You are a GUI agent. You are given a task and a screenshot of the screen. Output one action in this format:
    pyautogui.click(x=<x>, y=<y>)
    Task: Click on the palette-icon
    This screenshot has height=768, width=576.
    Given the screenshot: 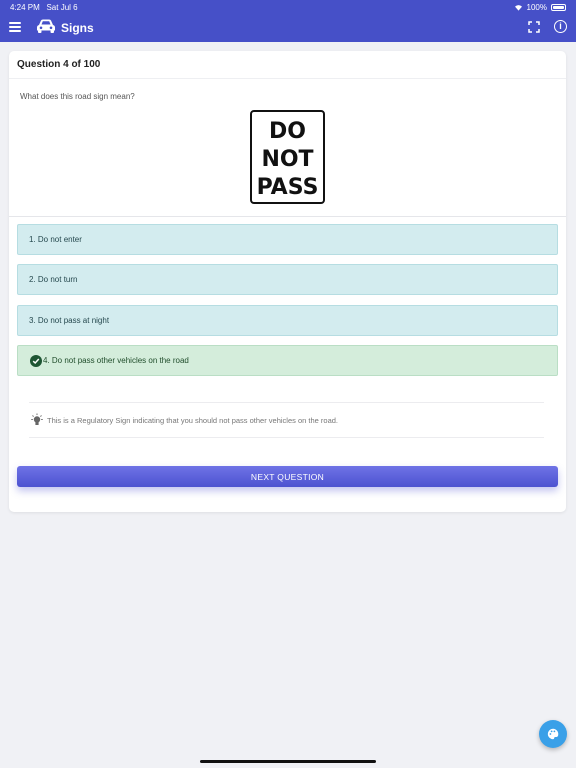 What is the action you would take?
    pyautogui.click(x=553, y=734)
    